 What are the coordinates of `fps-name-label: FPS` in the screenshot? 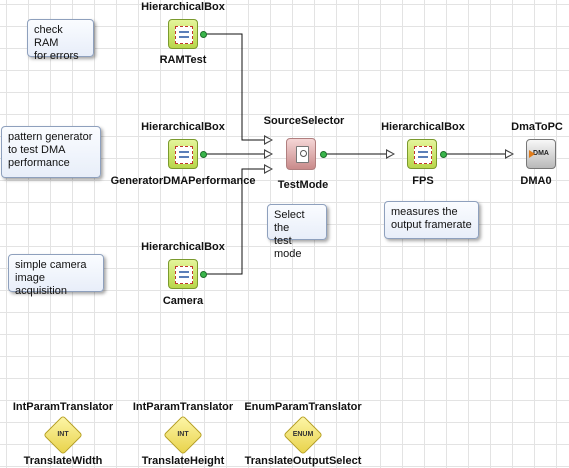 It's located at (423, 181).